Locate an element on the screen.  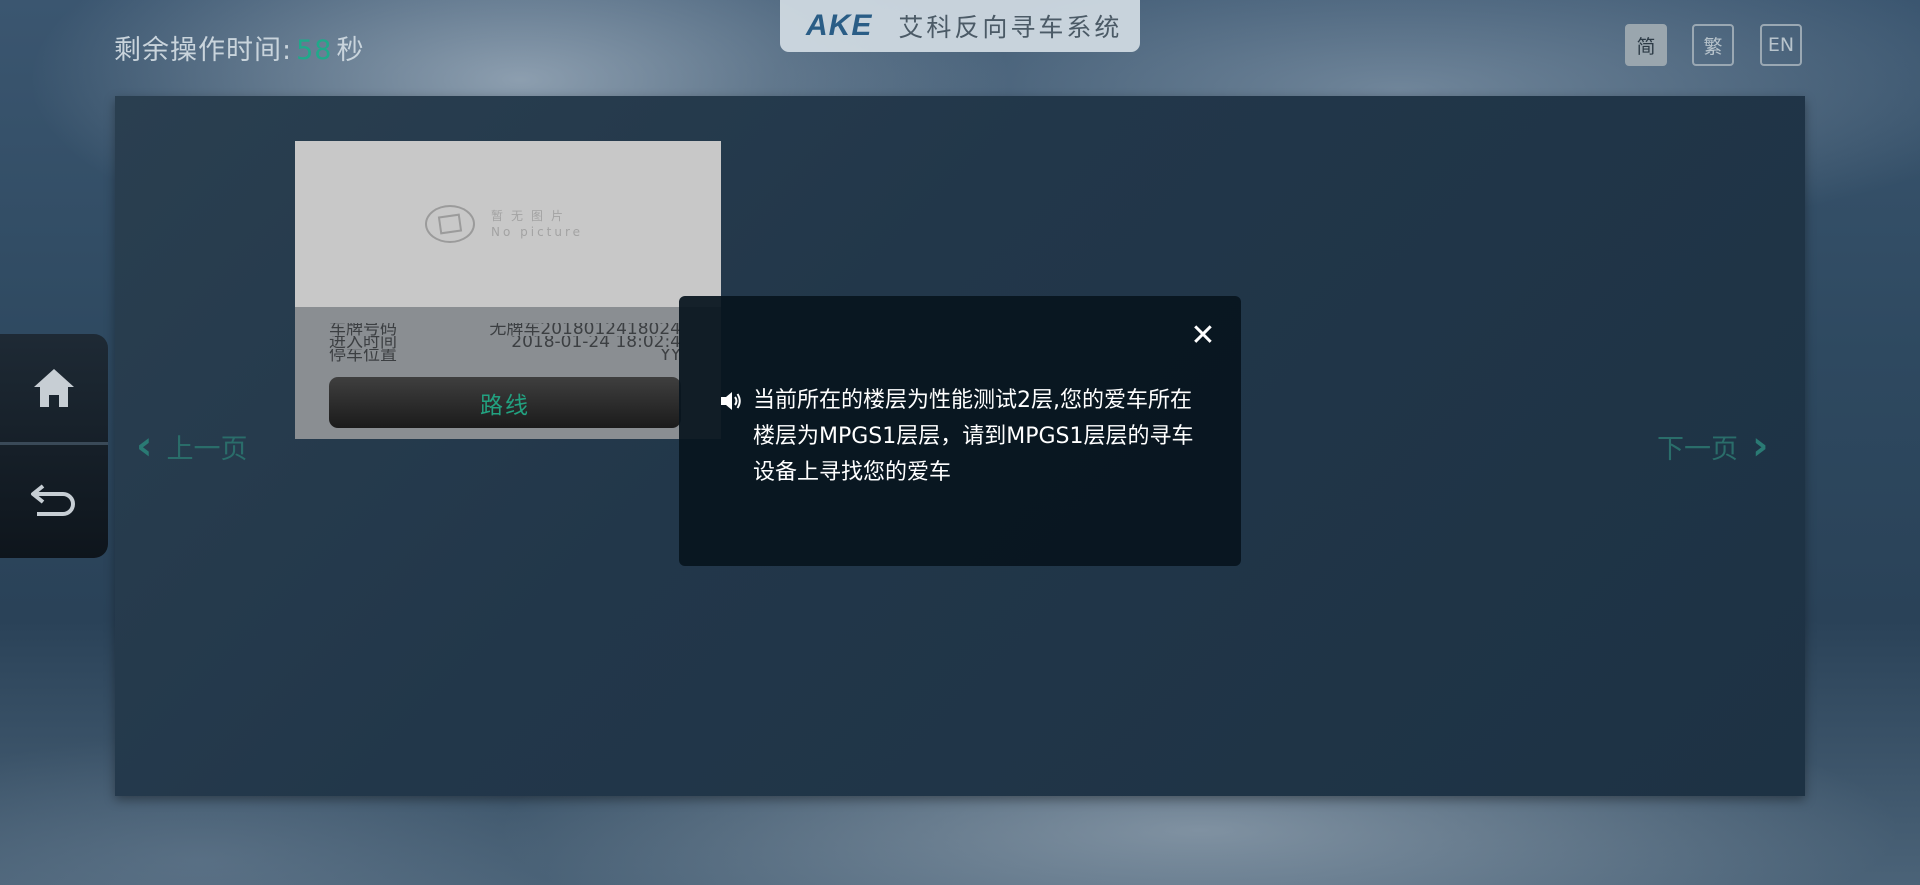
location-label: 停车位置 is located at coordinates (363, 355).